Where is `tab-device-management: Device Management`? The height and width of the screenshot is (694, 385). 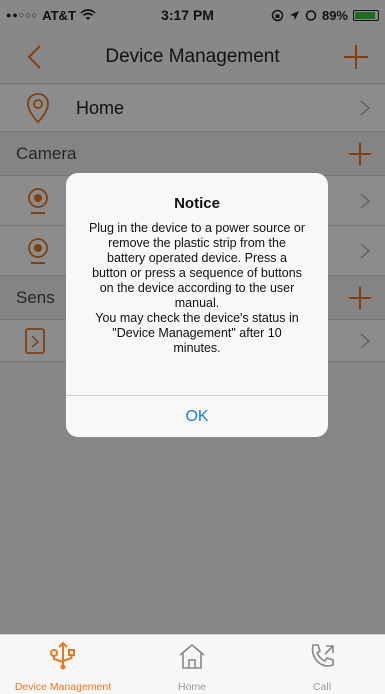 tab-device-management: Device Management is located at coordinates (63, 664).